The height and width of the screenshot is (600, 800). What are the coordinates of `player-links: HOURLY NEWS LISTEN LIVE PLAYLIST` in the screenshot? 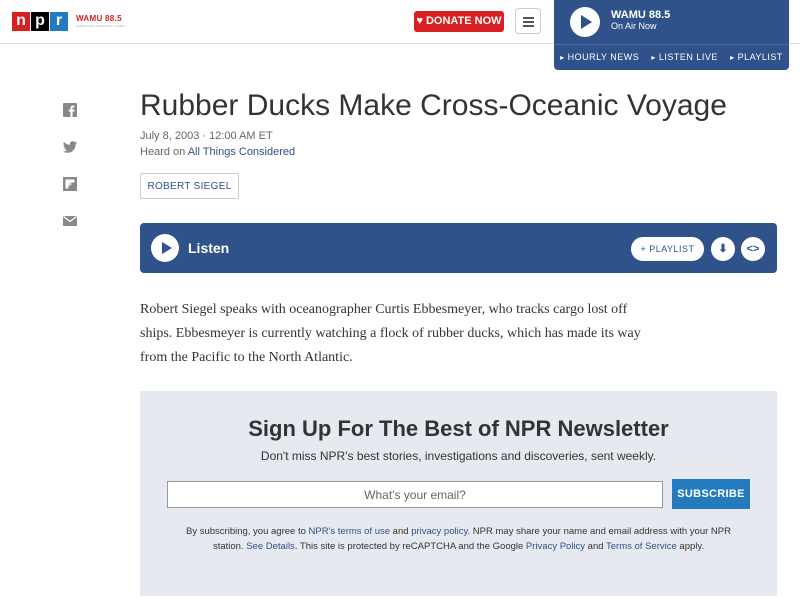 It's located at (671, 57).